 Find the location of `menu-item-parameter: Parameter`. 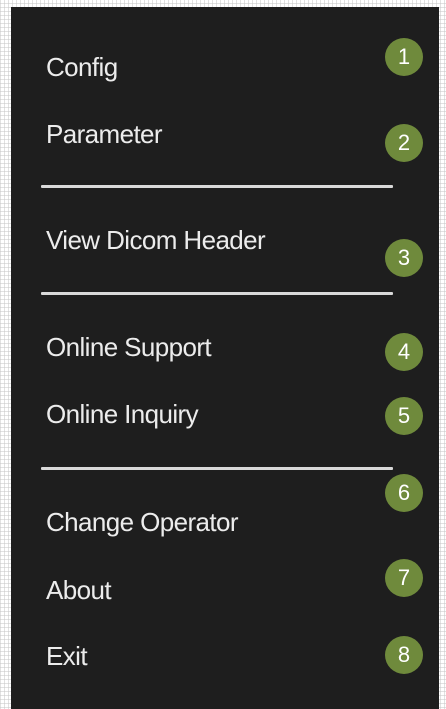

menu-item-parameter: Parameter is located at coordinates (104, 134).